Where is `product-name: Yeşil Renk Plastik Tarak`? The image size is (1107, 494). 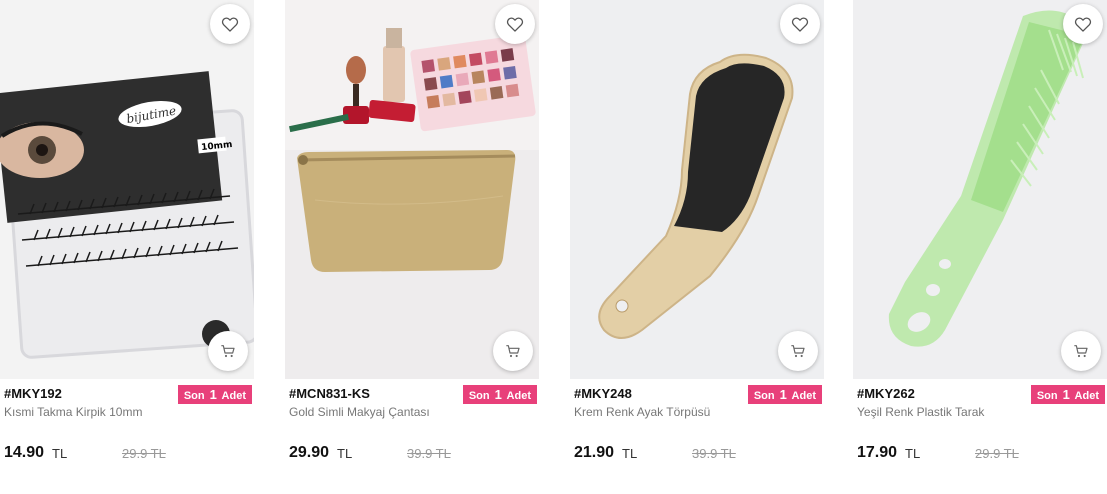
product-name: Yeşil Renk Plastik Tarak is located at coordinates (920, 412).